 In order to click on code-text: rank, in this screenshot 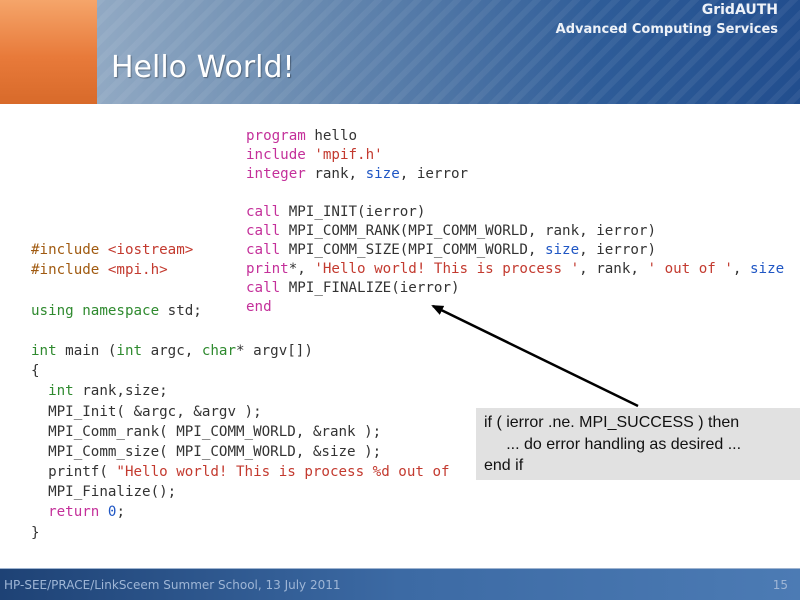, I will do `click(335, 174)`.